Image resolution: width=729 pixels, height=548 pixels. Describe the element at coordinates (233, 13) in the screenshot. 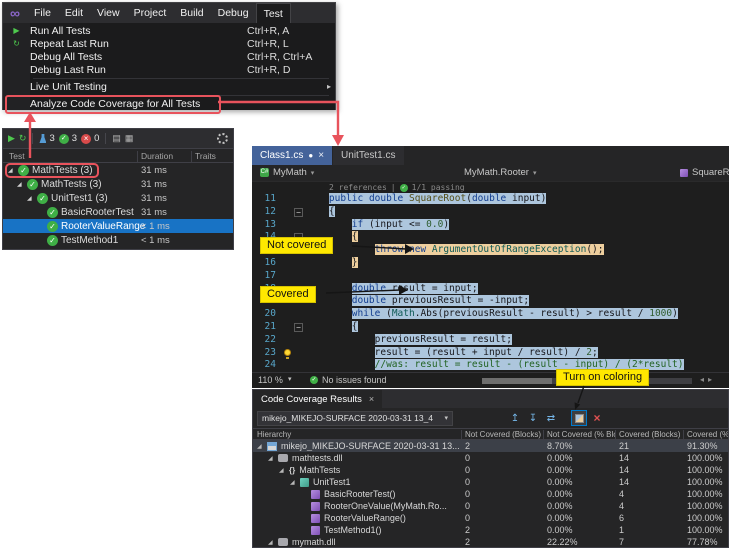

I see `menubar-item-debug: Debug` at that location.